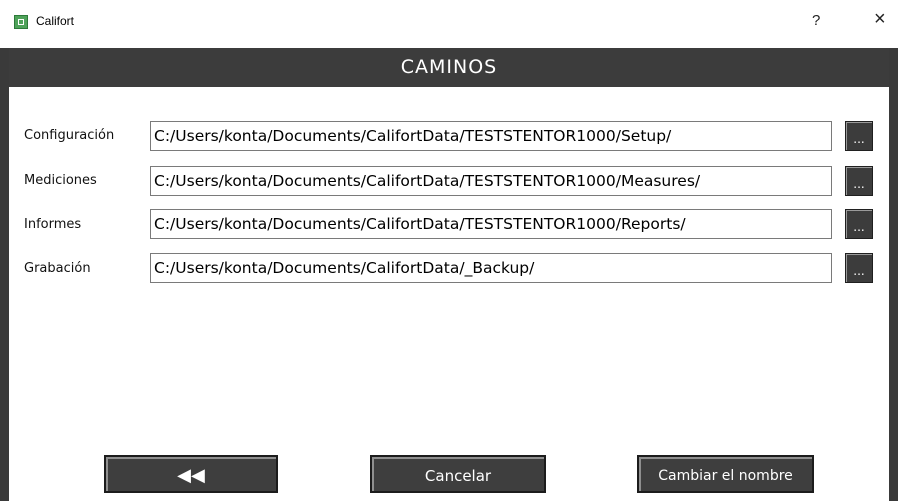  Describe the element at coordinates (53, 224) in the screenshot. I see `reports-path-label: Informes` at that location.